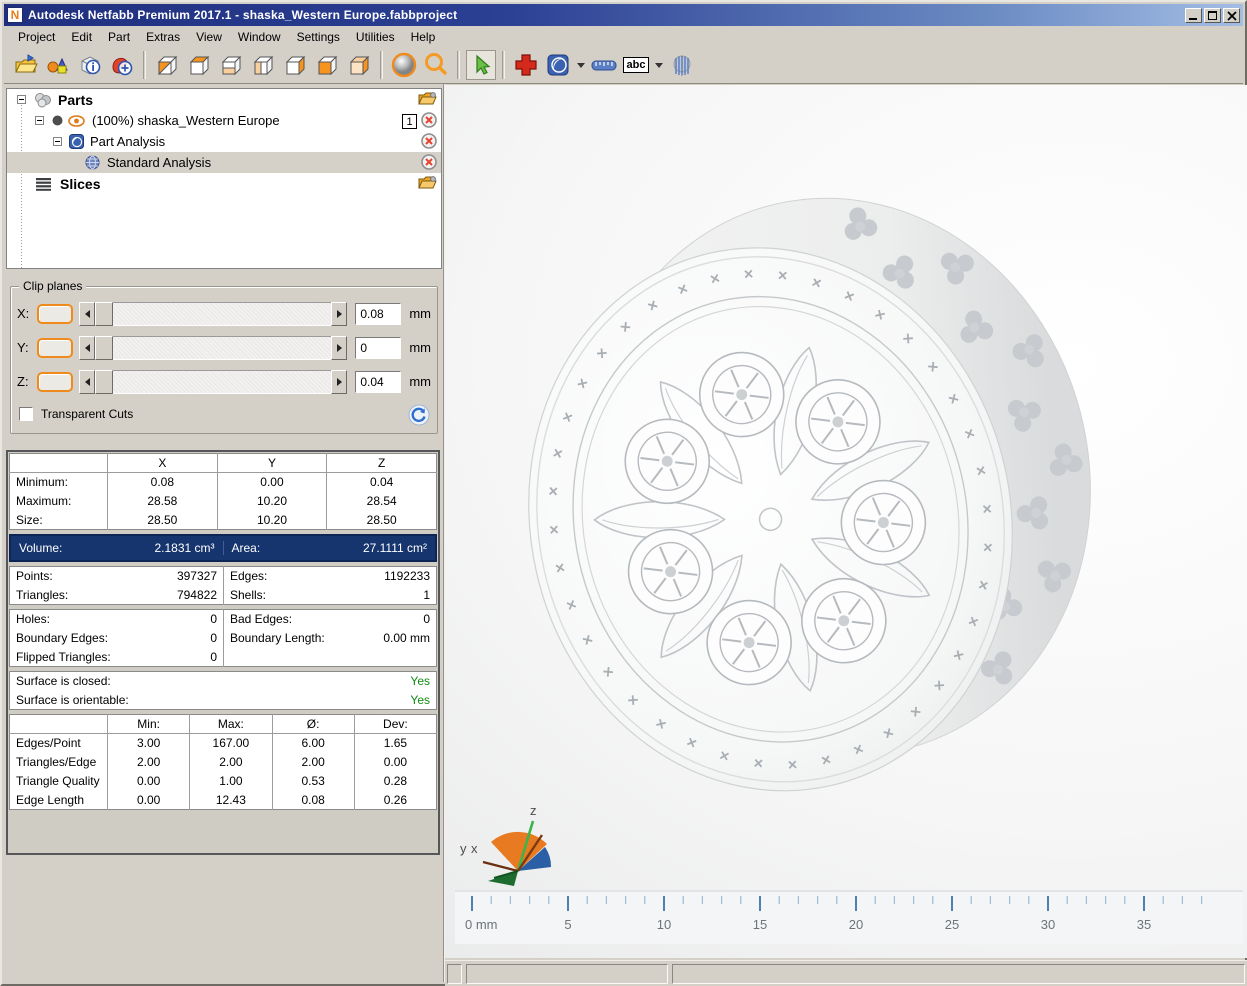  Describe the element at coordinates (224, 141) in the screenshot. I see `tree-item-part-analysis: Part Analysis` at that location.